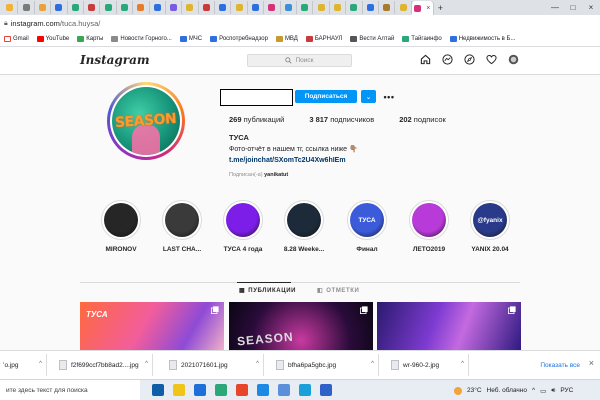 The image size is (600, 400). I want to click on bookmark-item: Вести Алтай, so click(372, 39).